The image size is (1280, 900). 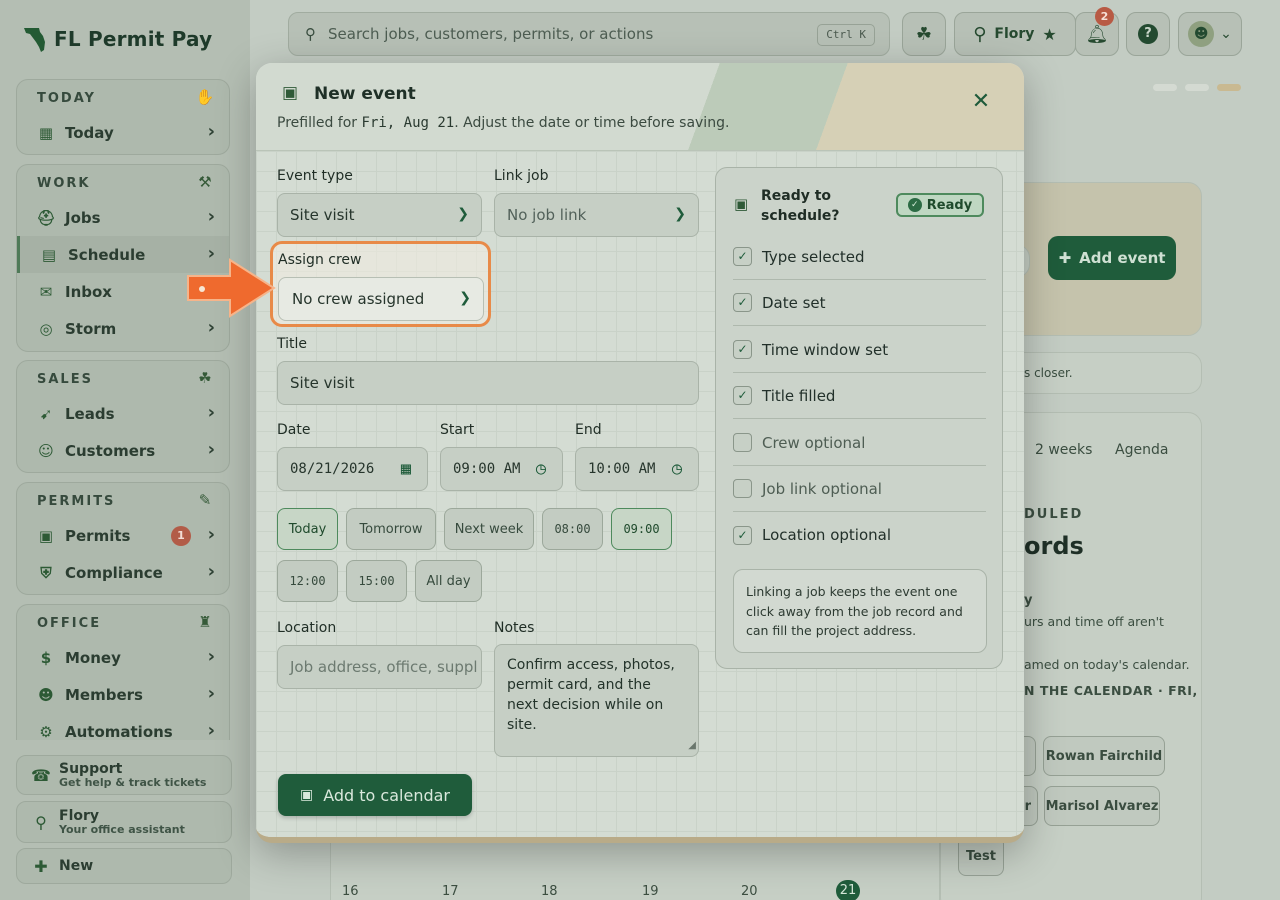 I want to click on section-title: SALES, so click(x=65, y=379).